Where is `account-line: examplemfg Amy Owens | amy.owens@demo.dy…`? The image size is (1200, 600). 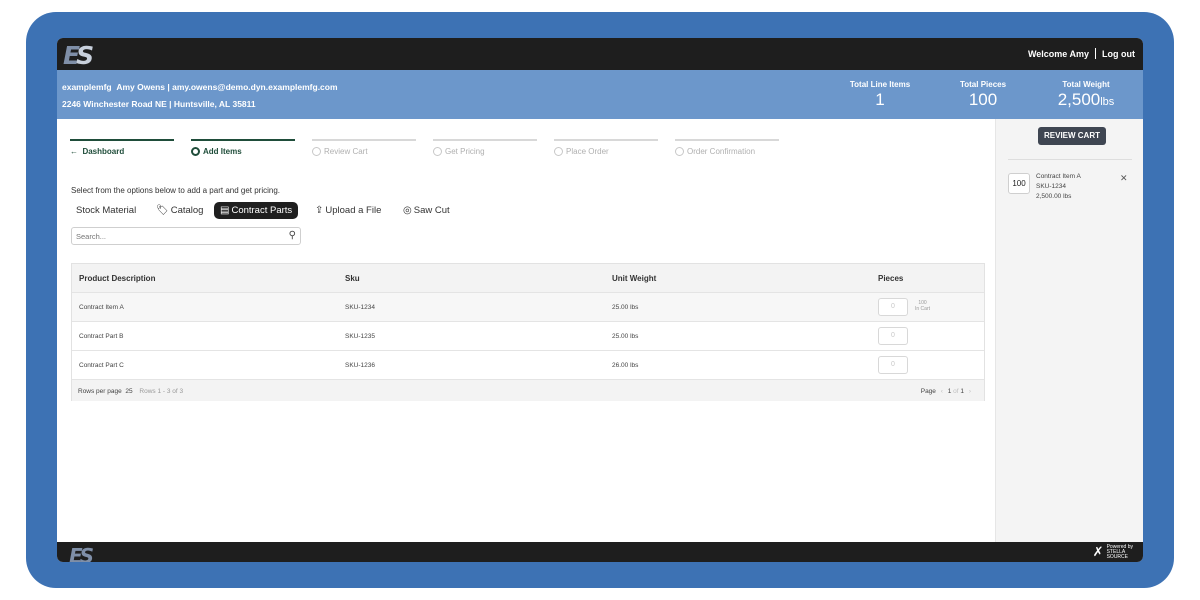 account-line: examplemfg Amy Owens | amy.owens@demo.dy… is located at coordinates (200, 87).